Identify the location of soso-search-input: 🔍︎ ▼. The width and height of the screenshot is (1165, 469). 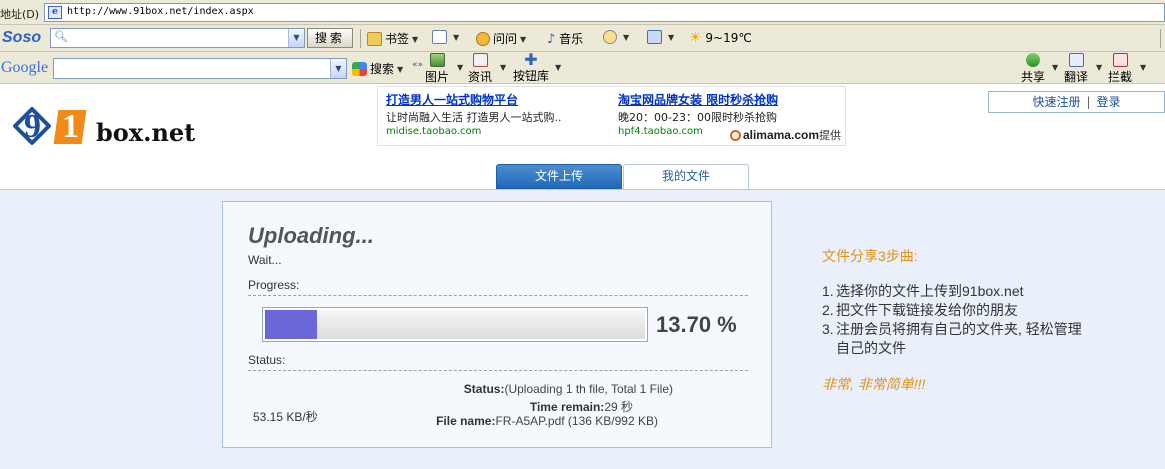
(177, 38).